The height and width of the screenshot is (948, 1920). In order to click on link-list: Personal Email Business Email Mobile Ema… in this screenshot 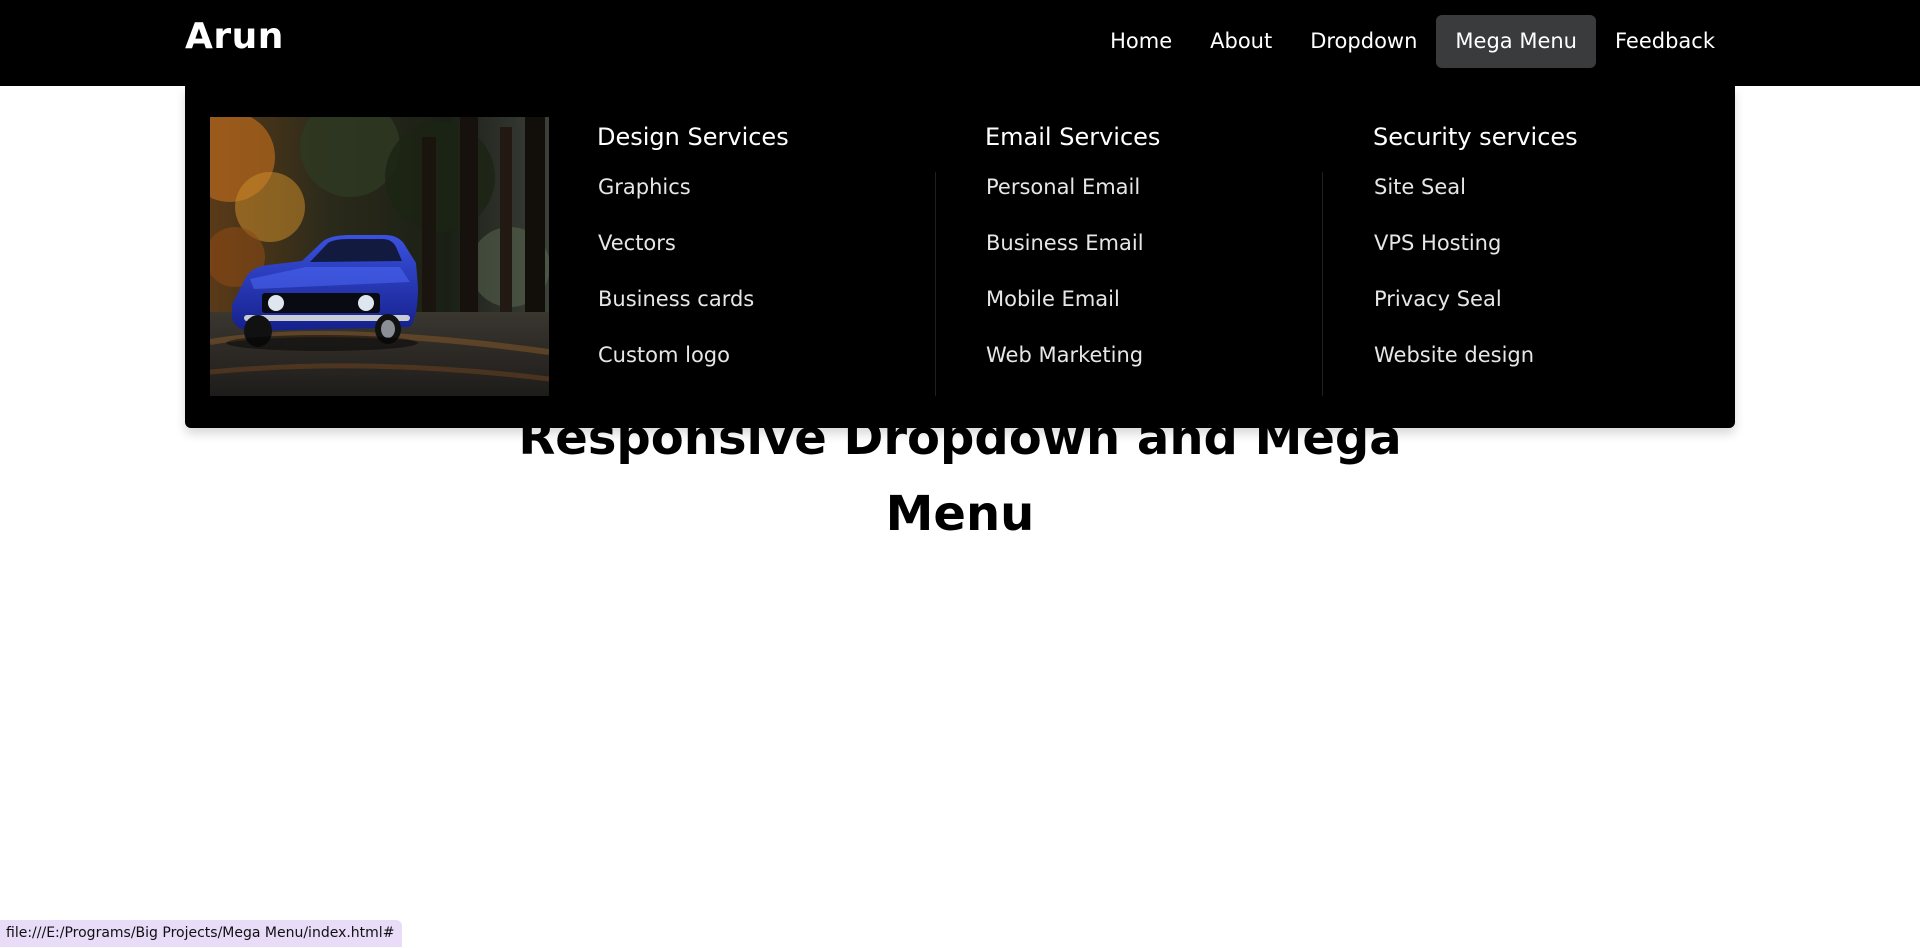, I will do `click(1065, 287)`.